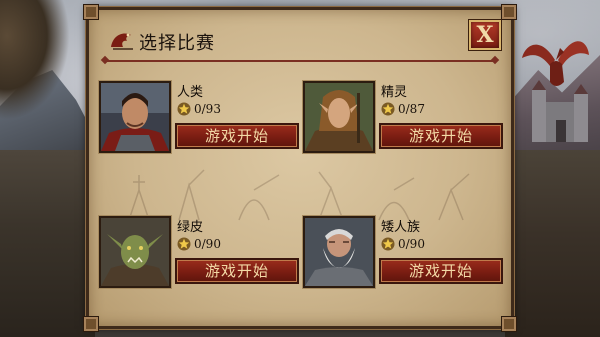 The height and width of the screenshot is (337, 600). Describe the element at coordinates (177, 43) in the screenshot. I see `dialog-title: 选择比赛` at that location.